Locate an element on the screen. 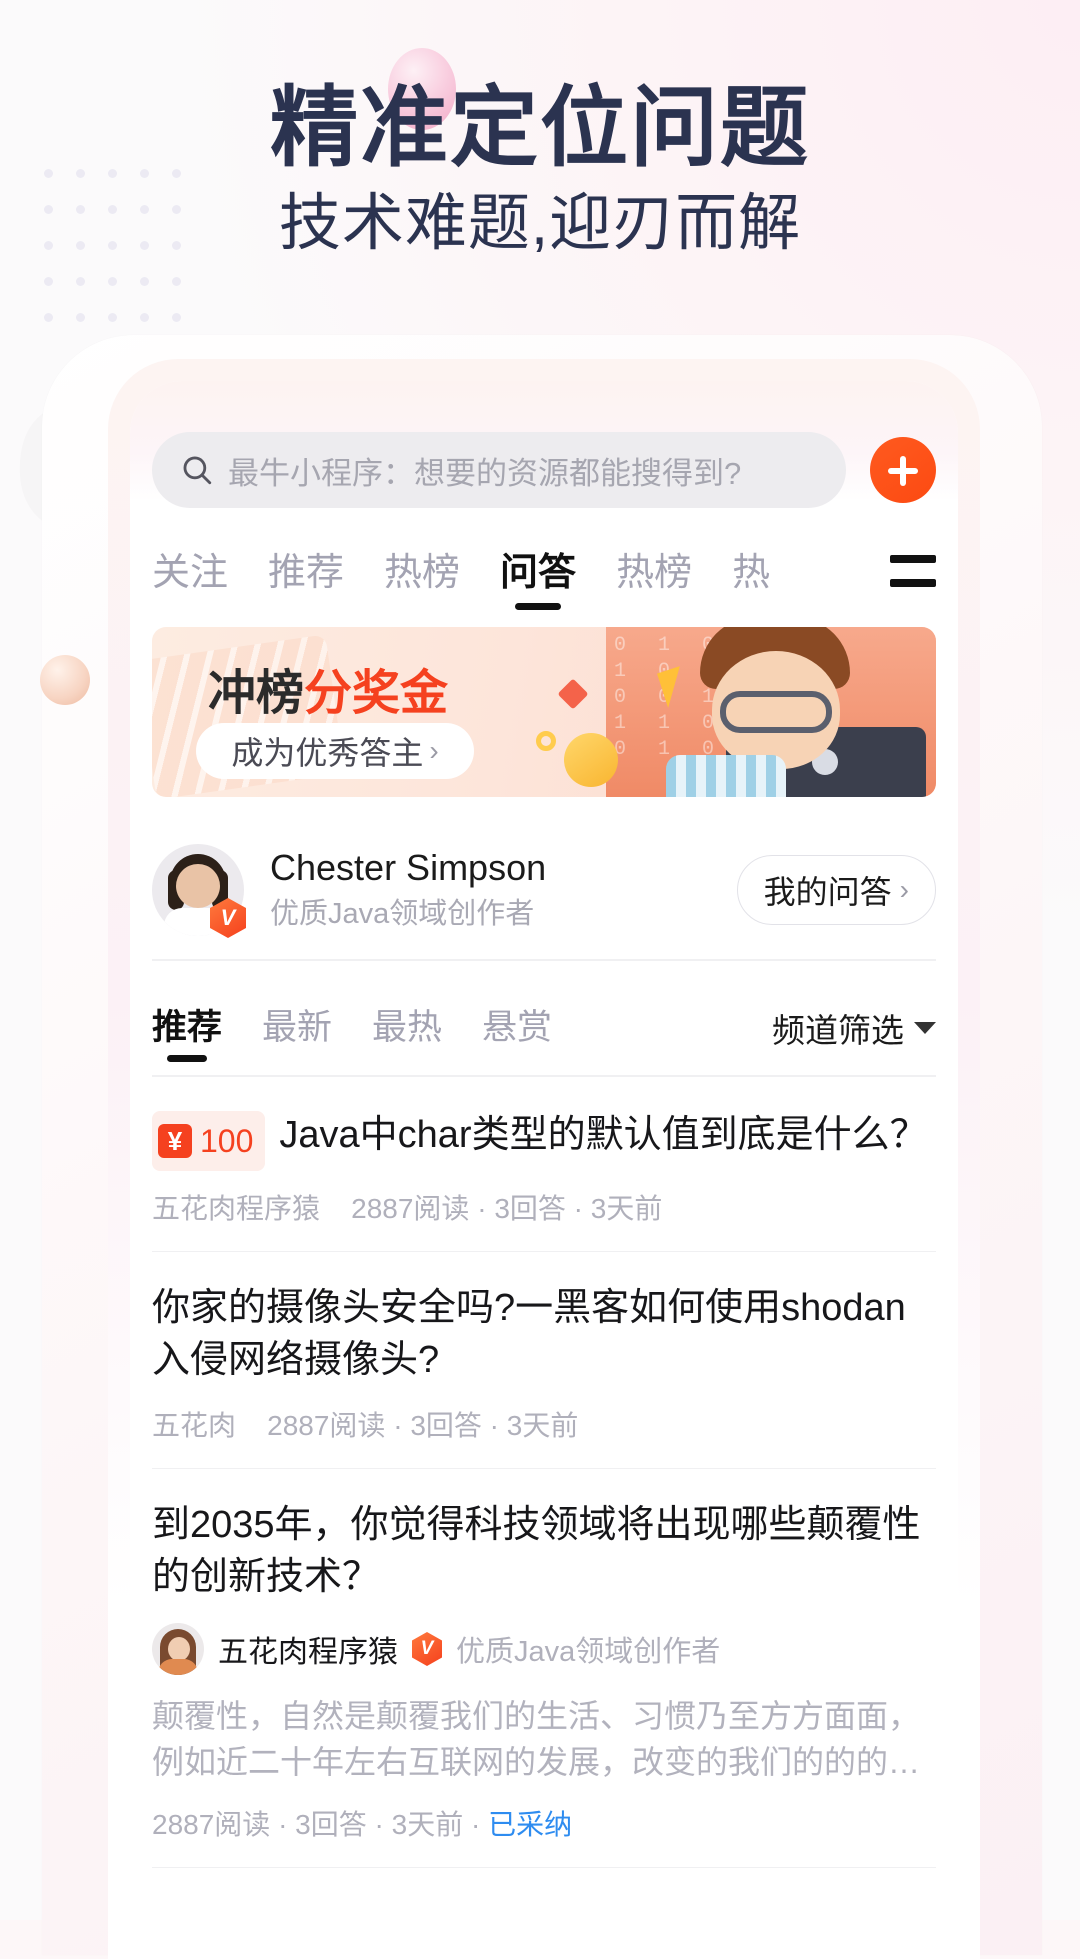 Image resolution: width=1080 pixels, height=1959 pixels. user-text: Chester Simpson 优质Java领域创作者 is located at coordinates (408, 890).